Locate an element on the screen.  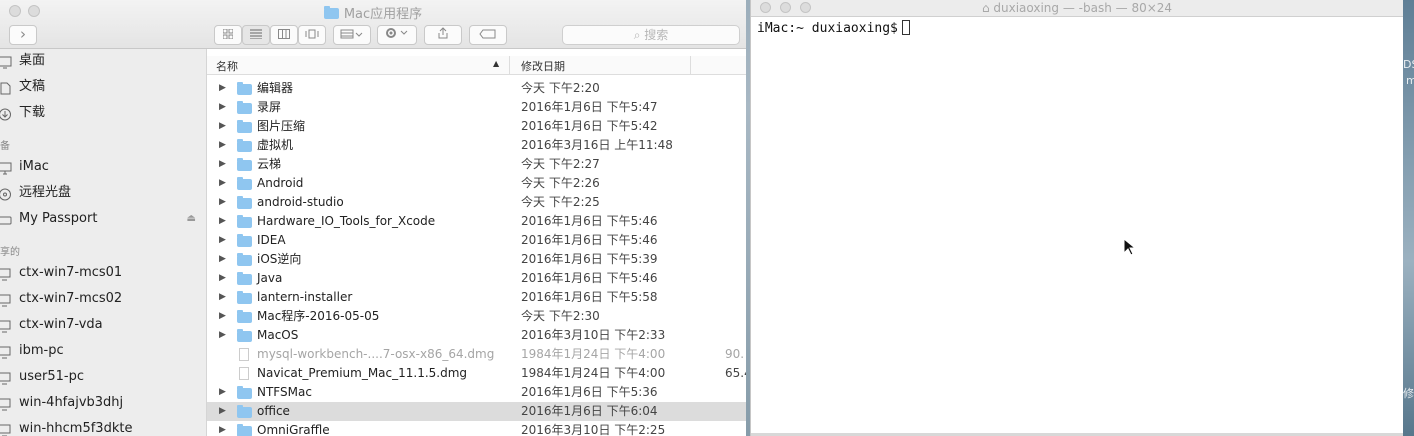
view-icons-button is located at coordinates (228, 35).